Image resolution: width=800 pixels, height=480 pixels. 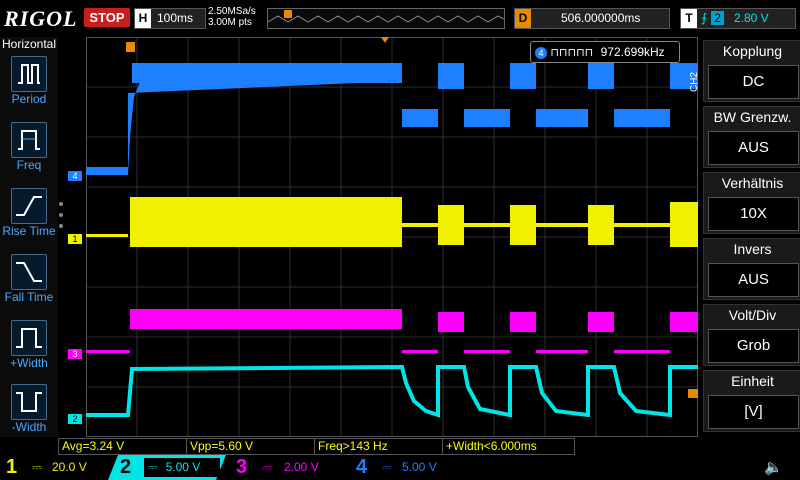 I want to click on menu-title: Horizontal, so click(x=29, y=44).